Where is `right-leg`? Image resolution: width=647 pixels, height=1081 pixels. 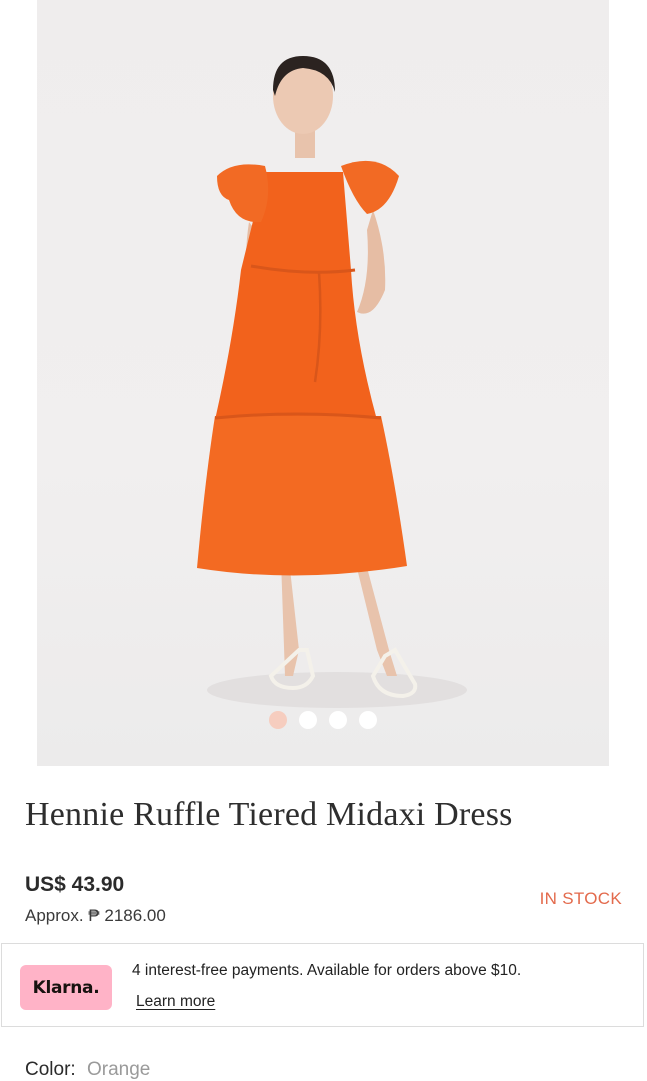
right-leg is located at coordinates (376, 618).